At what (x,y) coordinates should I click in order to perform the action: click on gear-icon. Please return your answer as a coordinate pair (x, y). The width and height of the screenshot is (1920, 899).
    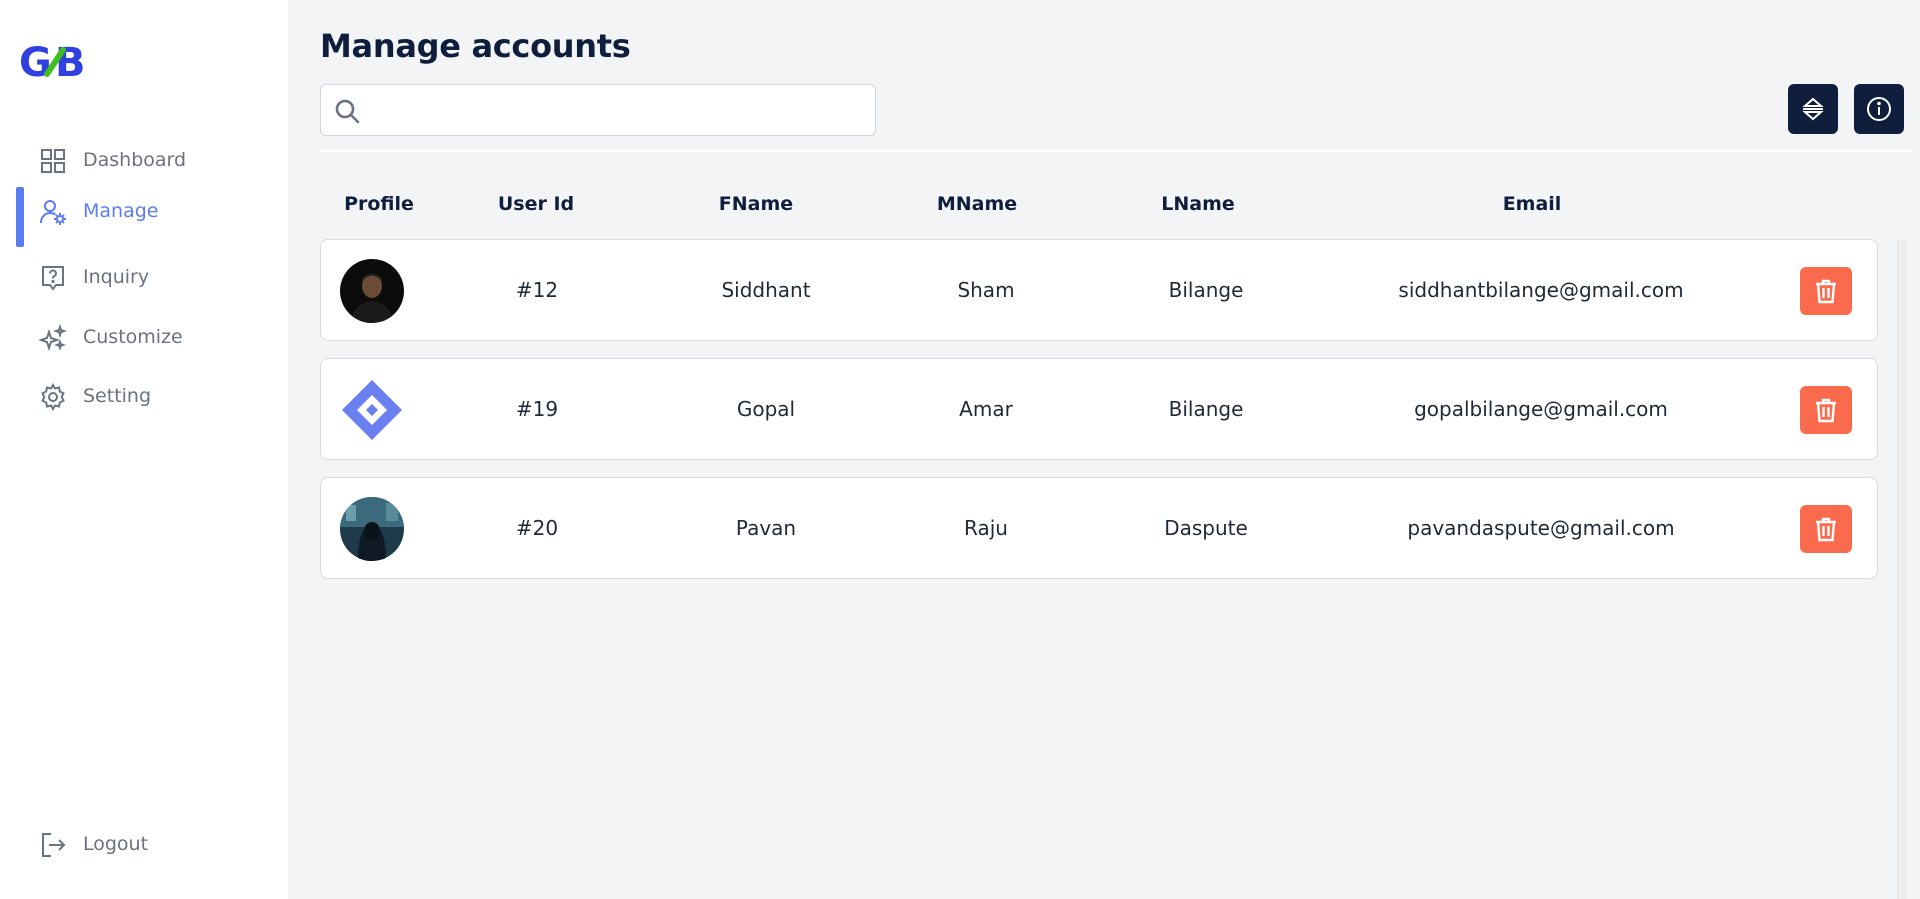
    Looking at the image, I should click on (53, 397).